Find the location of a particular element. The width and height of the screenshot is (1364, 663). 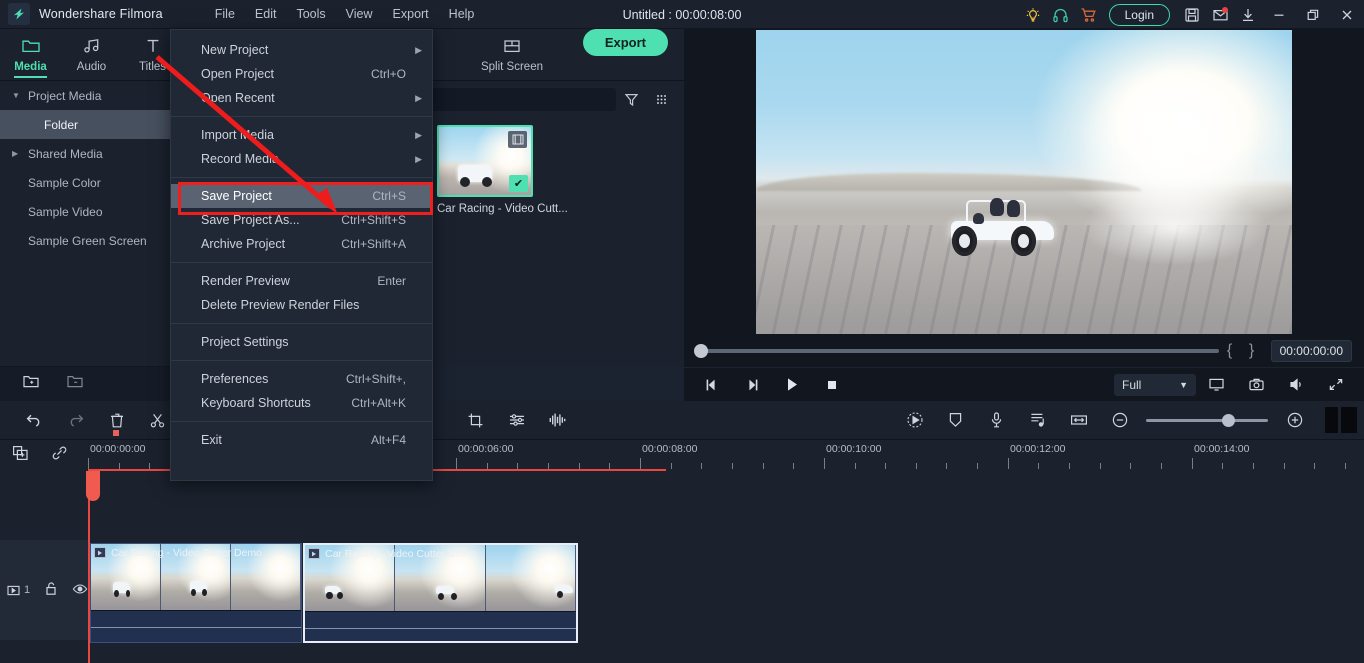

menu-item-archive-project: Archive Project Ctrl+Shift+A is located at coordinates (301, 244).